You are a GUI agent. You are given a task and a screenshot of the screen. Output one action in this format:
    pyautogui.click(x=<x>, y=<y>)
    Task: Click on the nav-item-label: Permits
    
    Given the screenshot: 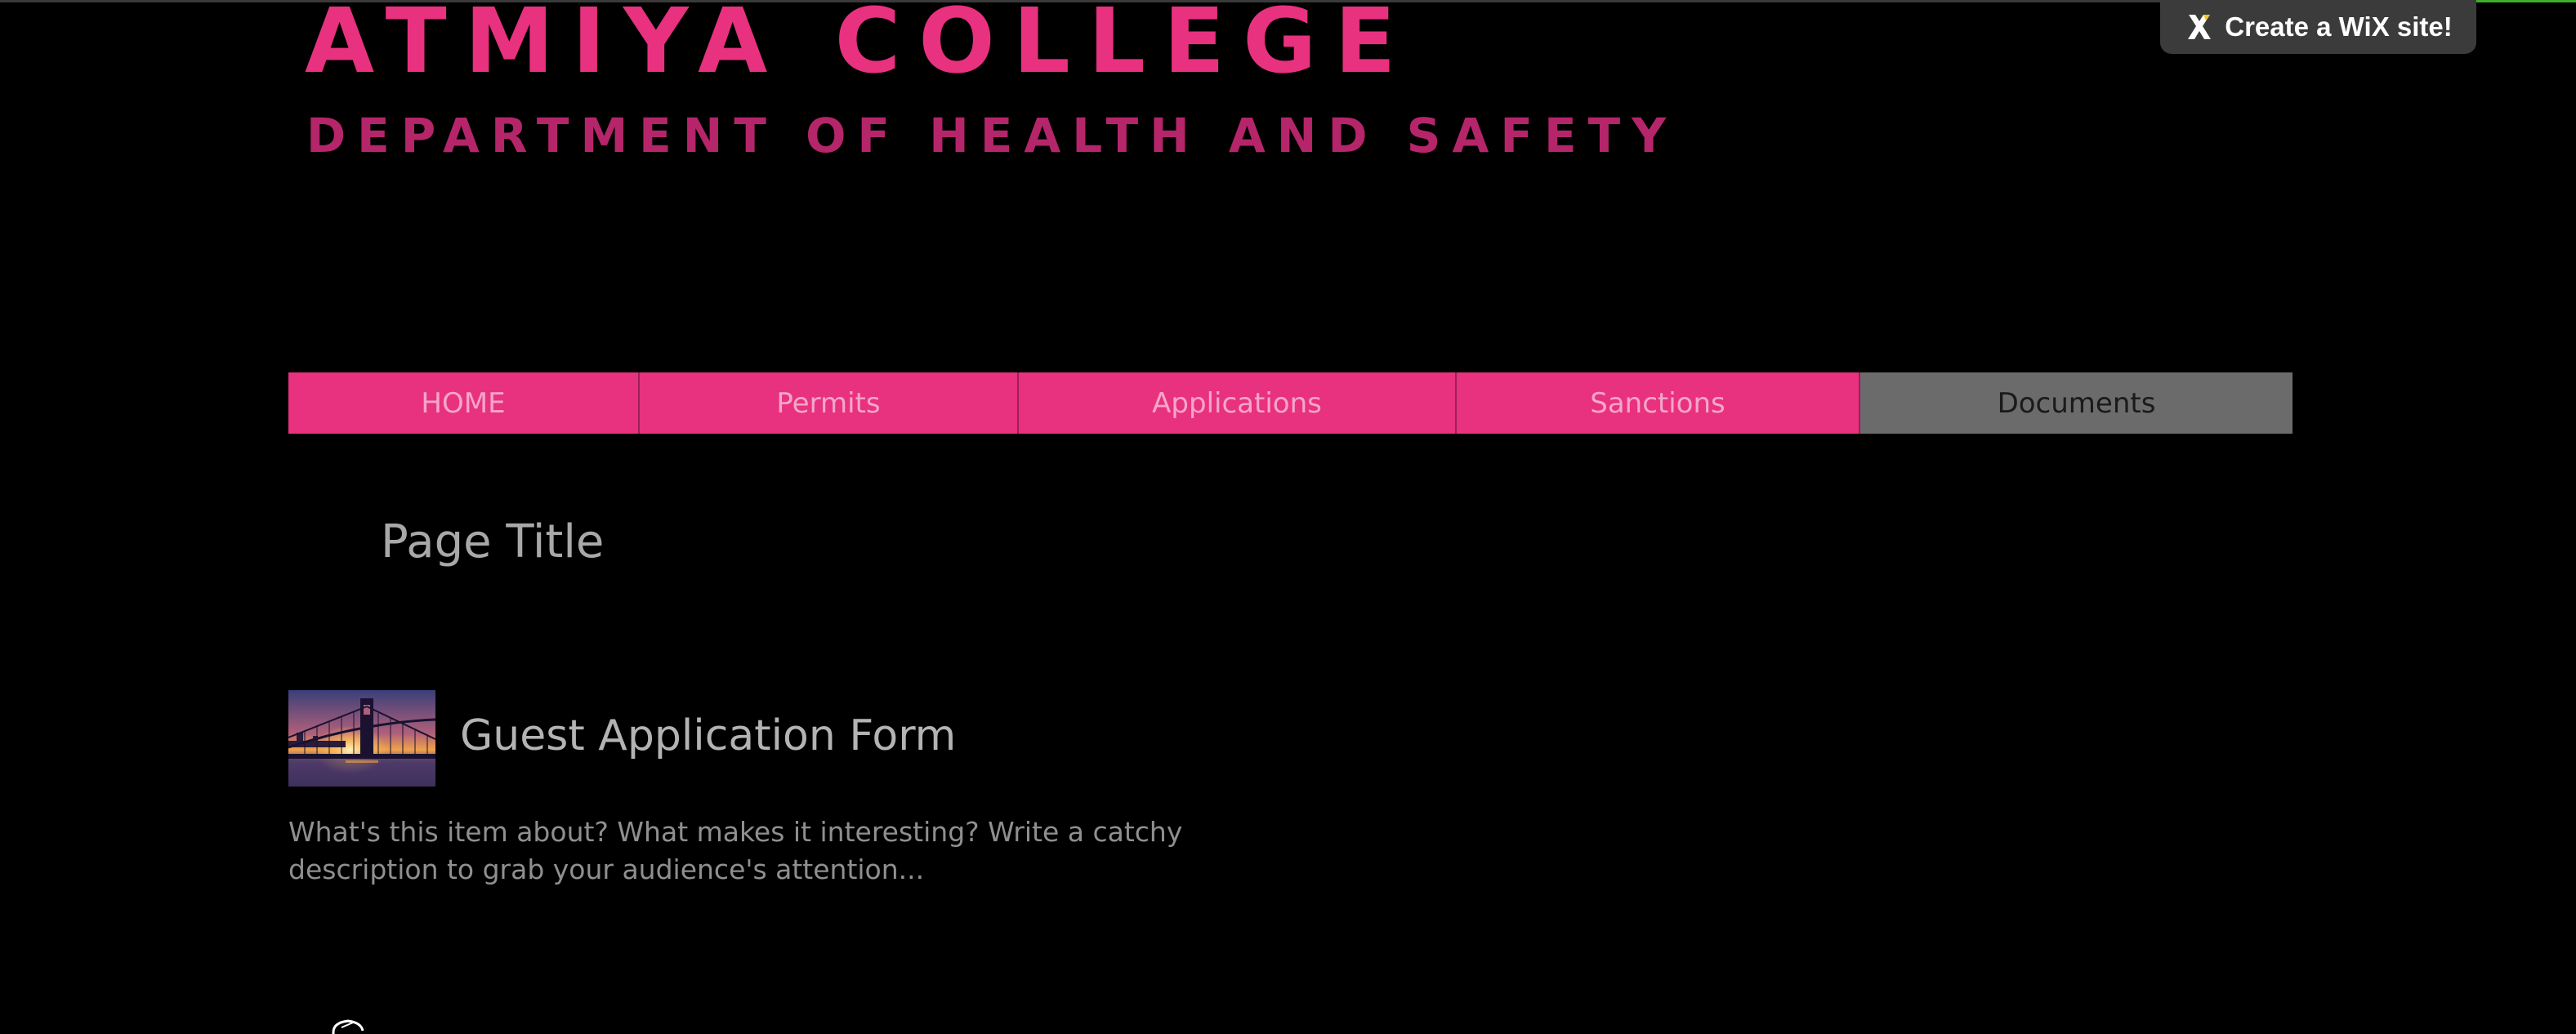 What is the action you would take?
    pyautogui.click(x=829, y=403)
    